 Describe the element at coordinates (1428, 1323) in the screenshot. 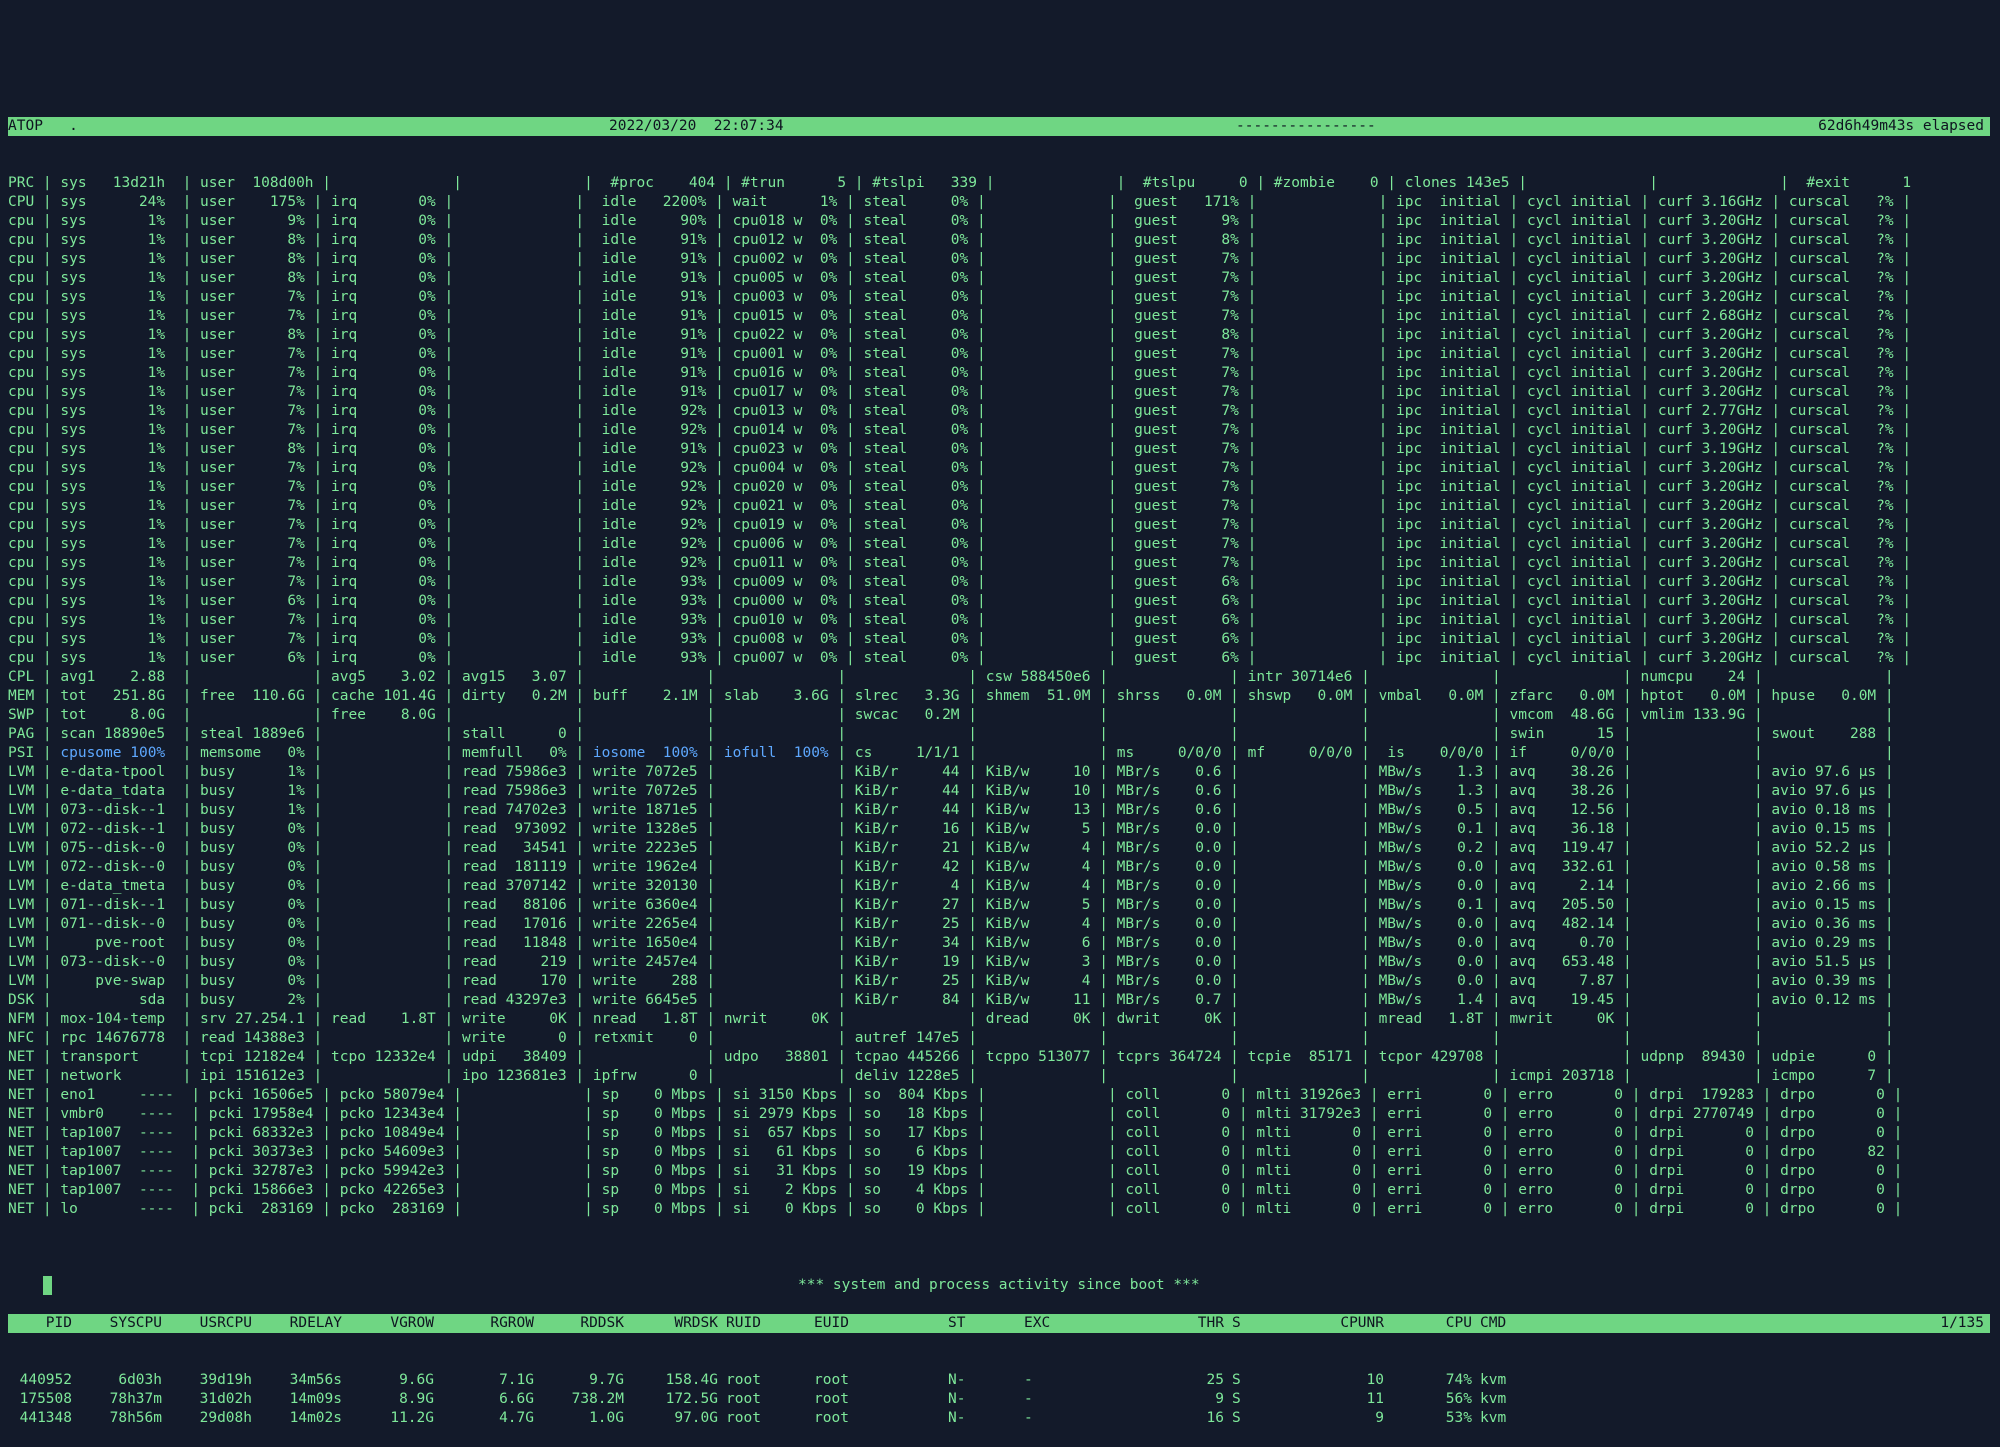

I see `column-header-cpu: CPU` at that location.